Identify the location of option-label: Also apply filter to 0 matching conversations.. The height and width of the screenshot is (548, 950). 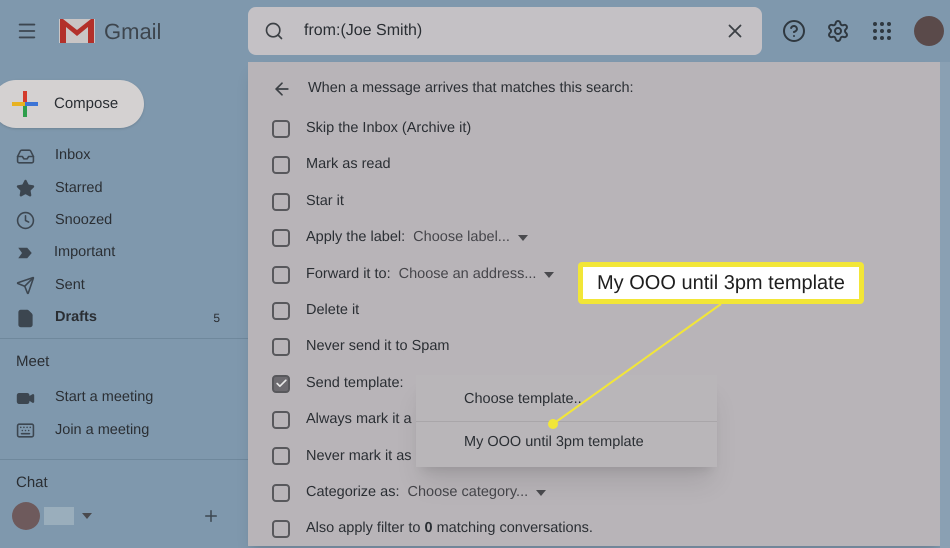
(449, 528).